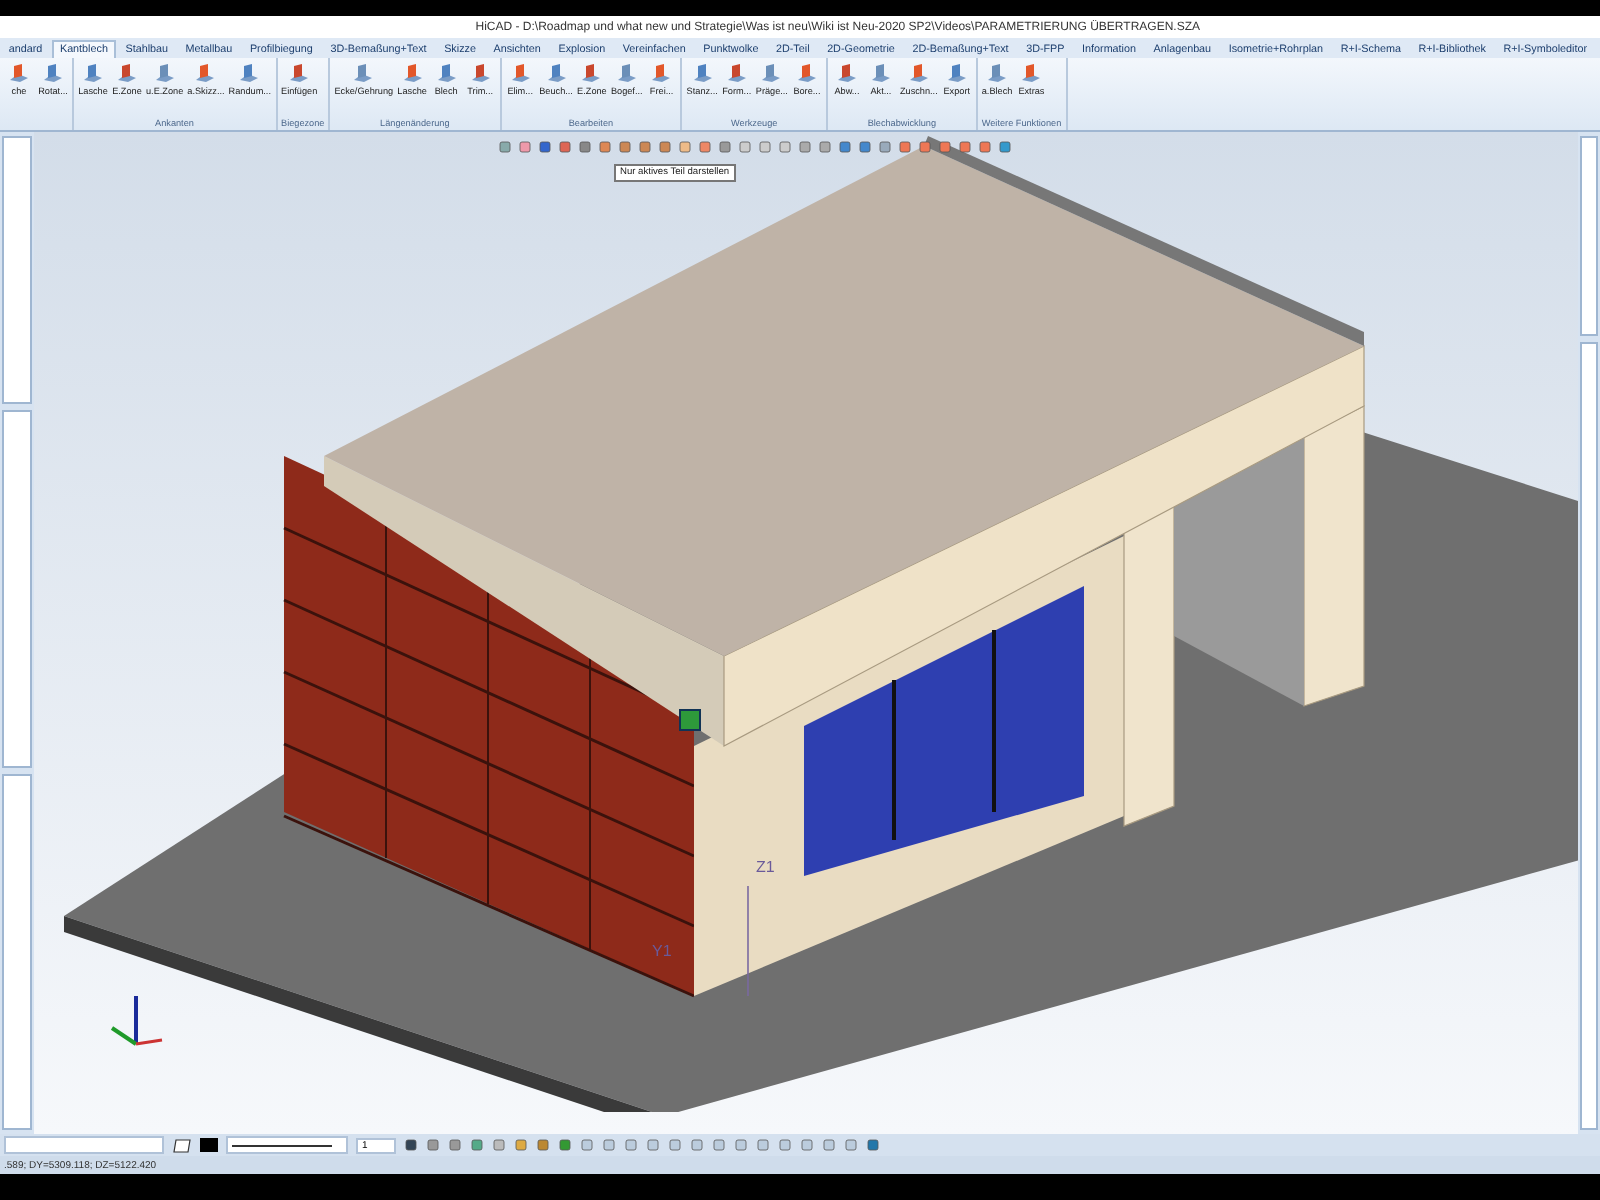  Describe the element at coordinates (209, 1145) in the screenshot. I see `color-swatch` at that location.